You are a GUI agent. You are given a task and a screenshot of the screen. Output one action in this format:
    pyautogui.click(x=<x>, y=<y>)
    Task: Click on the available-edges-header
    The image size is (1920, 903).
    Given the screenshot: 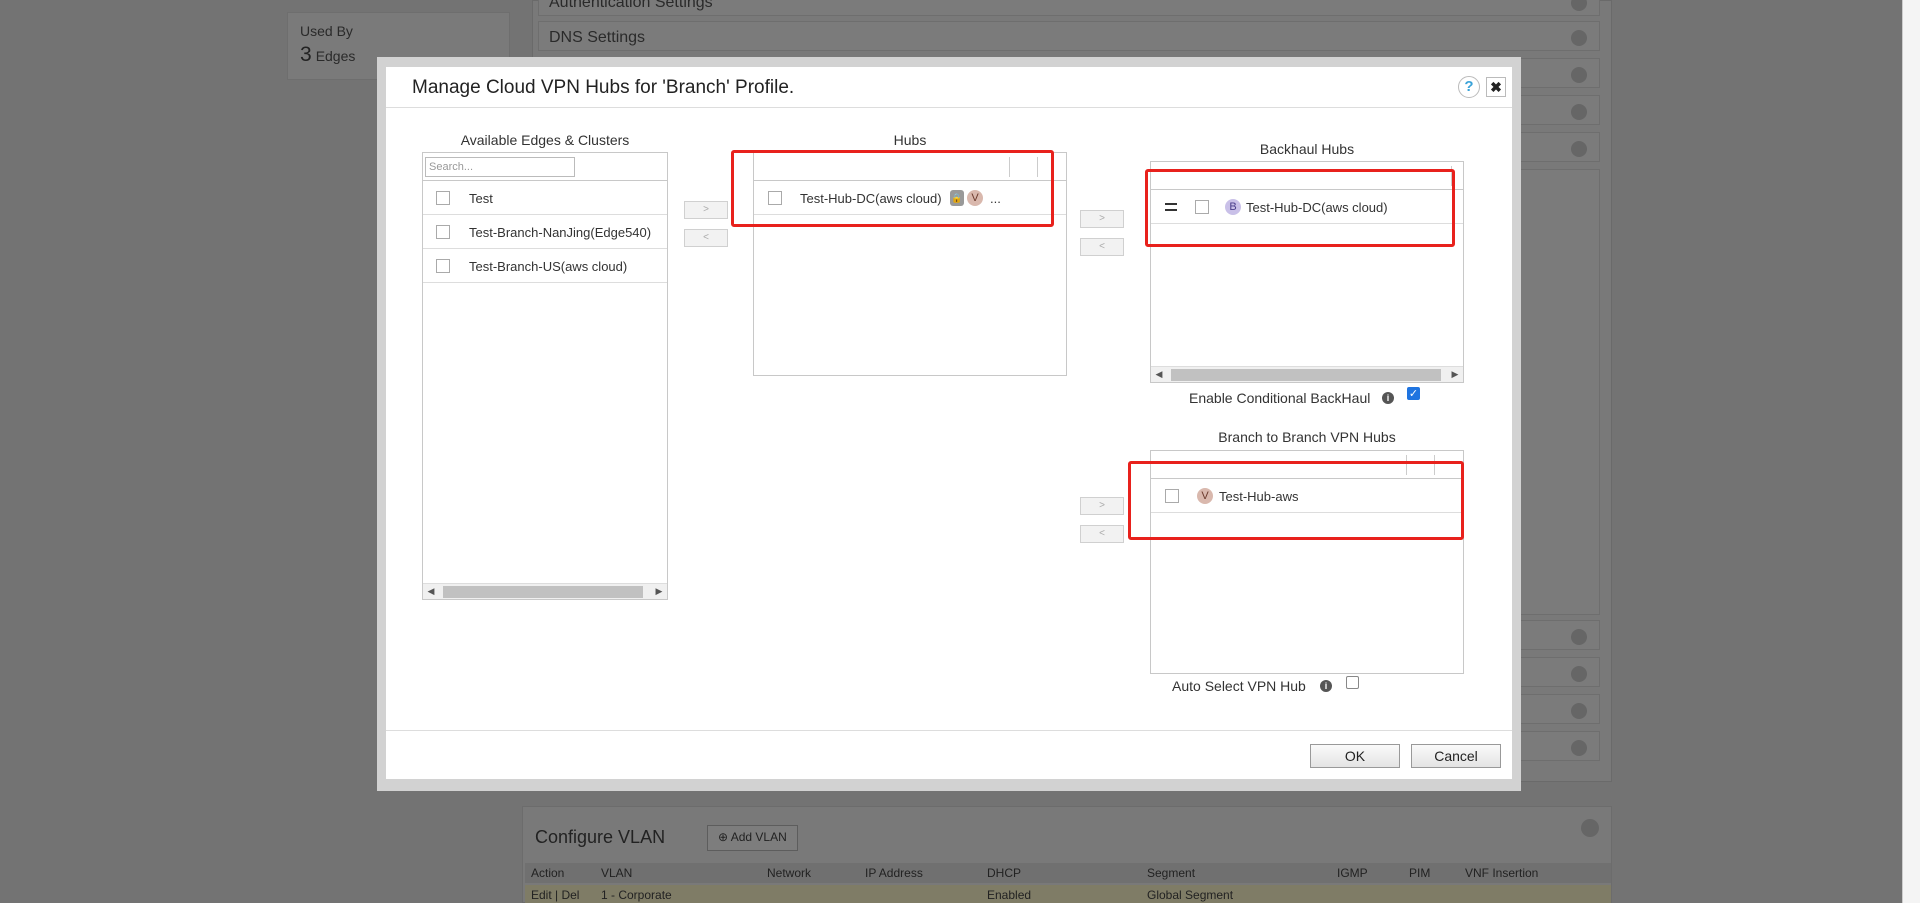 What is the action you would take?
    pyautogui.click(x=545, y=167)
    